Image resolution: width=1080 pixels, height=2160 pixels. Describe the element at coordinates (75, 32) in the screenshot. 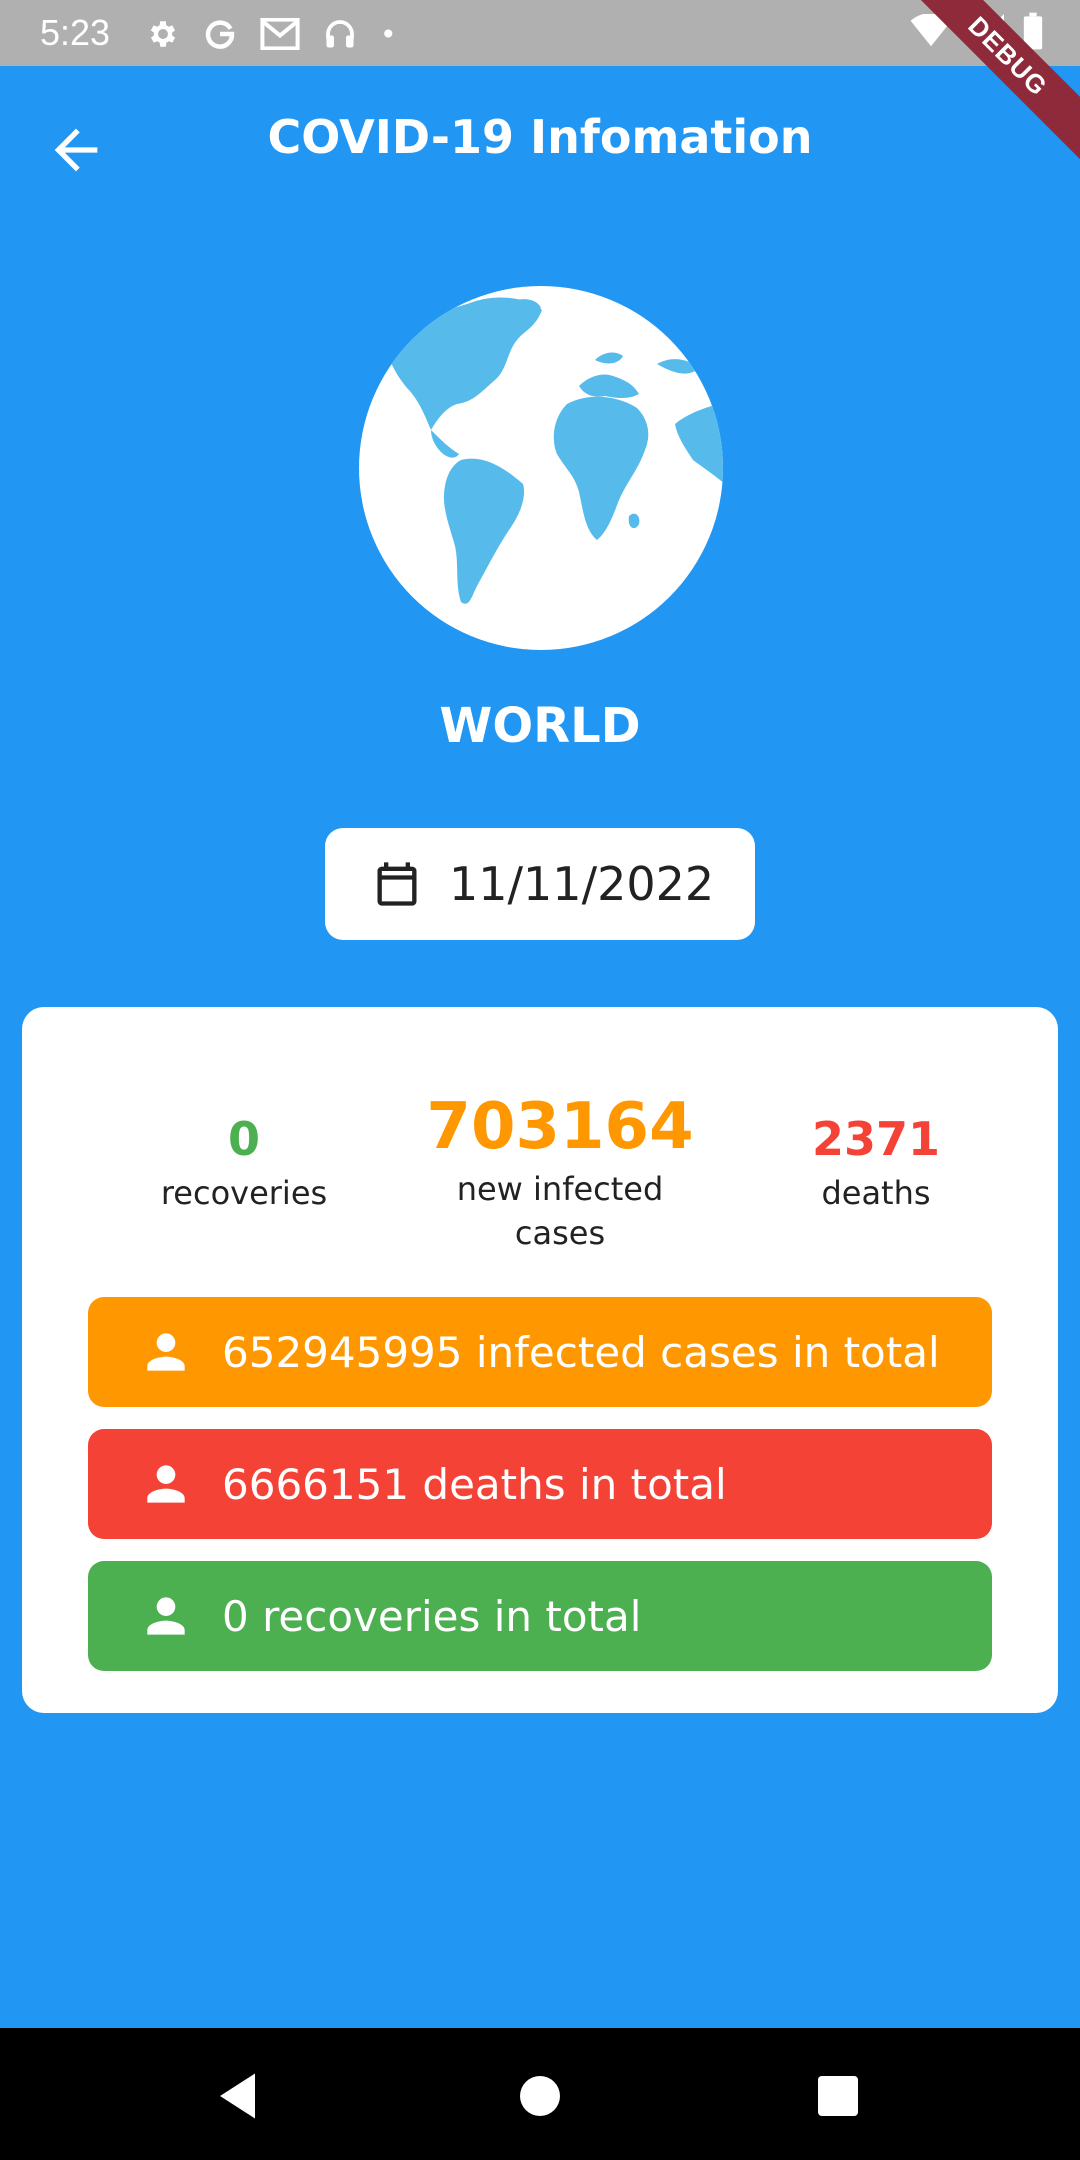

I see `status-time: 5:23` at that location.